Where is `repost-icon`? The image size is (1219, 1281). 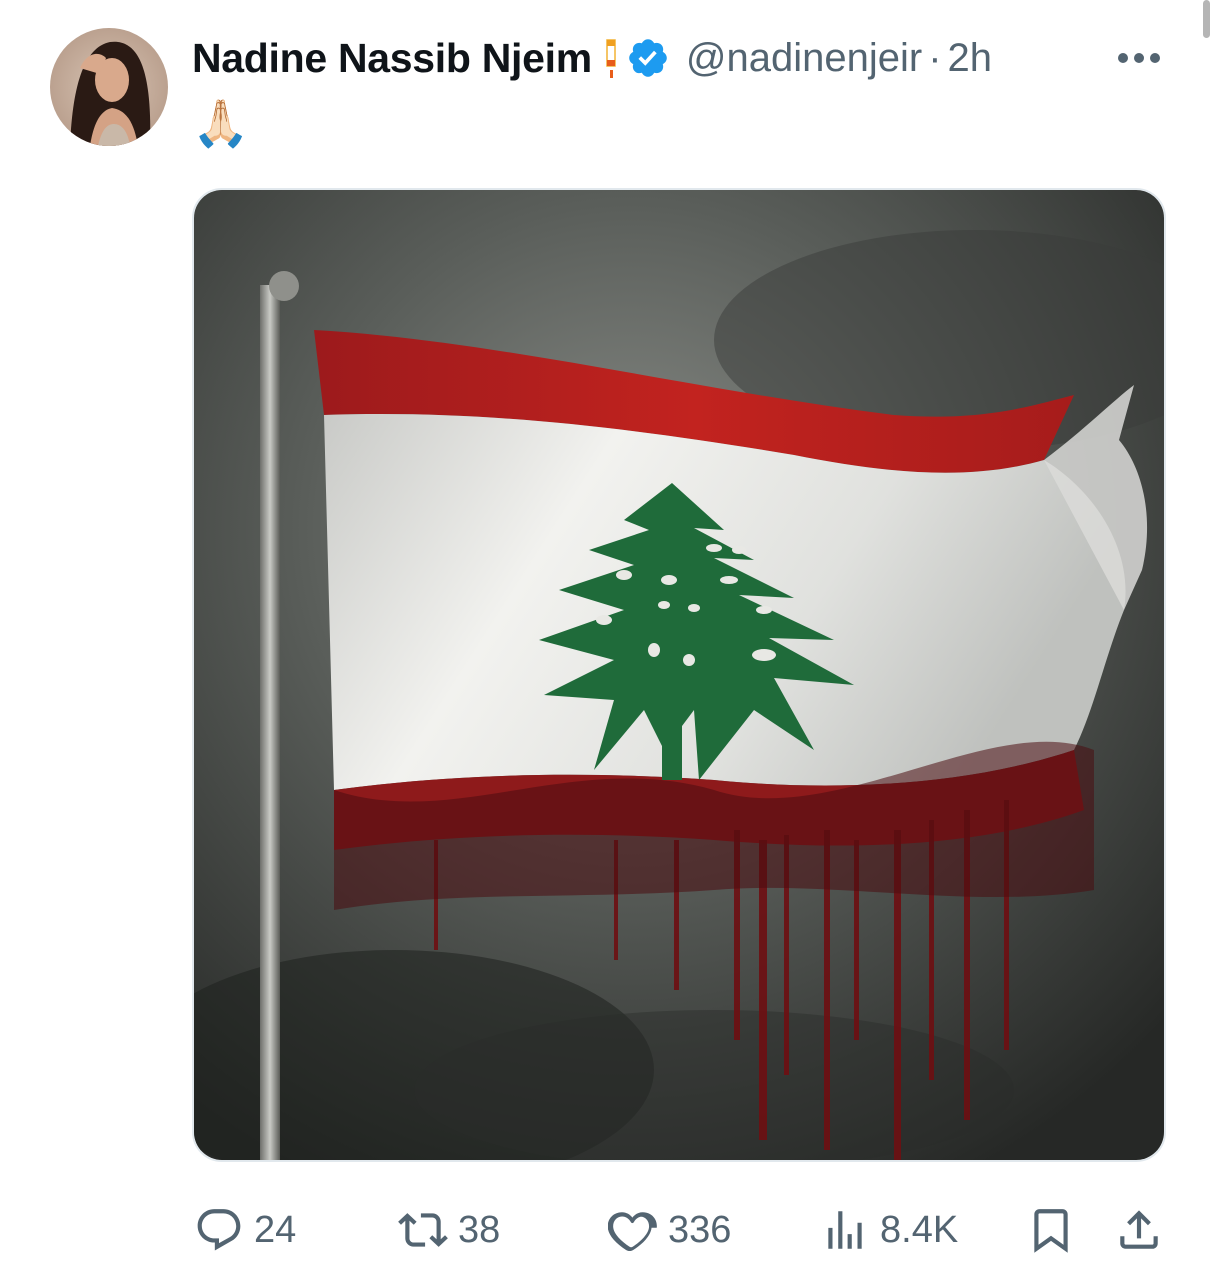
repost-icon is located at coordinates (423, 1230).